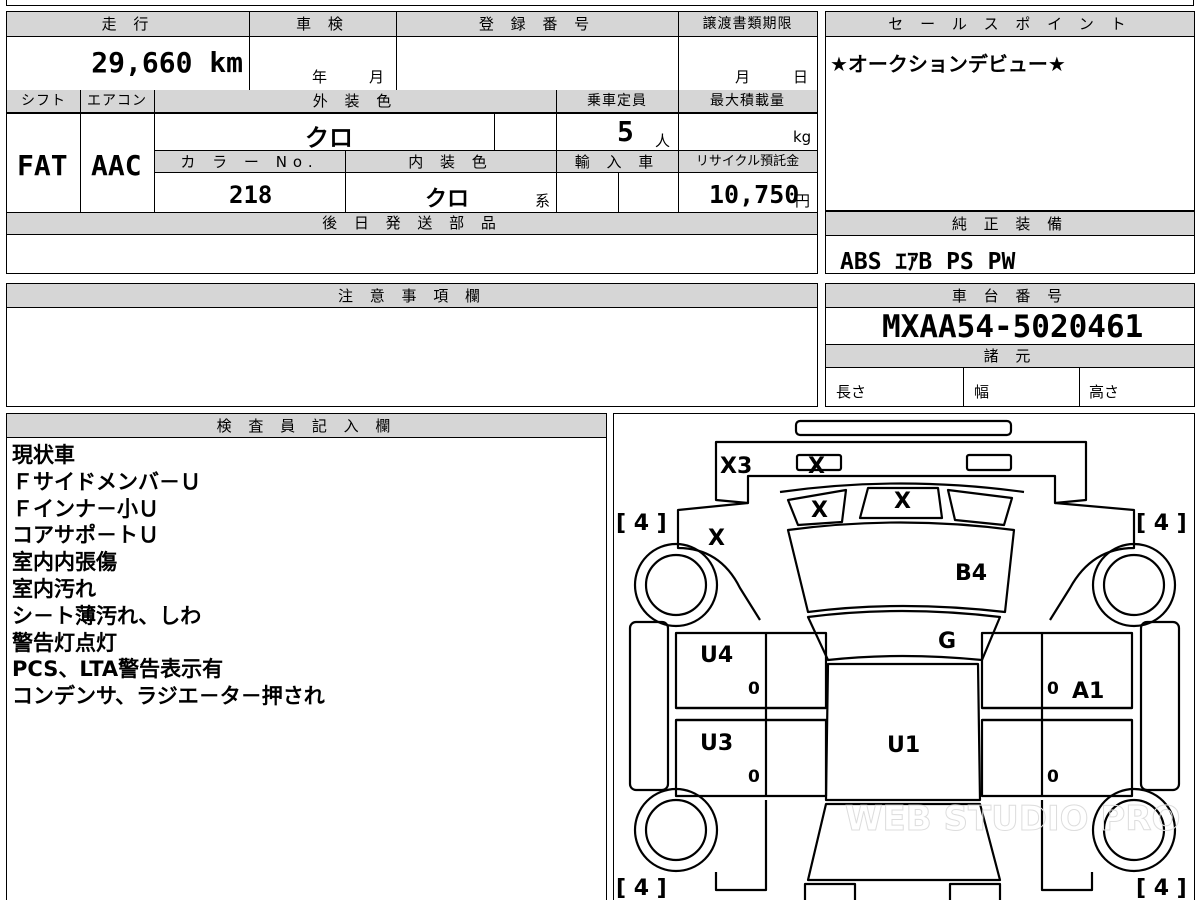  I want to click on mark-x-windshield-center: X, so click(902, 501).